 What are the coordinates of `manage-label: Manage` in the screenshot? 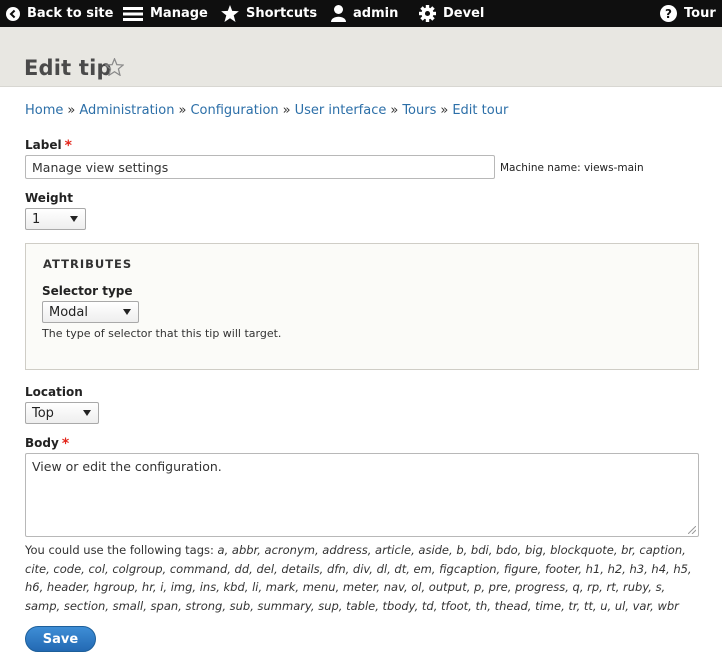 It's located at (179, 13).